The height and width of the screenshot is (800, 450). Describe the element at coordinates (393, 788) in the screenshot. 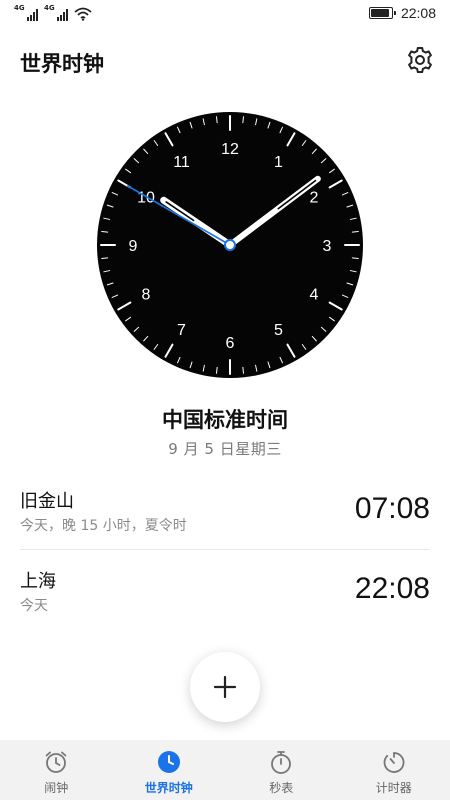

I see `nav-label: 计时器` at that location.